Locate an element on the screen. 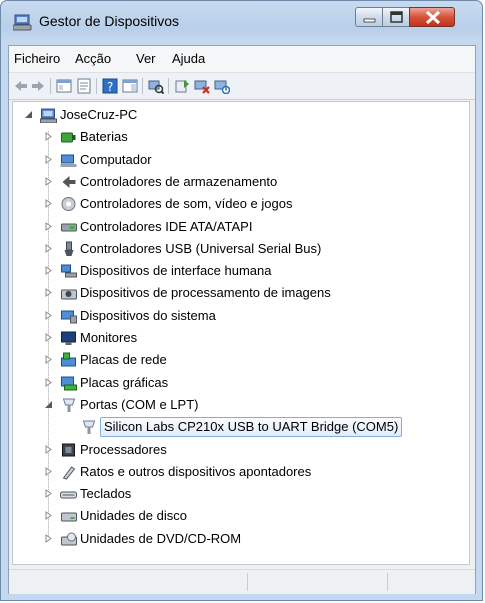 This screenshot has height=603, width=485. category-12-icon is located at coordinates (69, 383).